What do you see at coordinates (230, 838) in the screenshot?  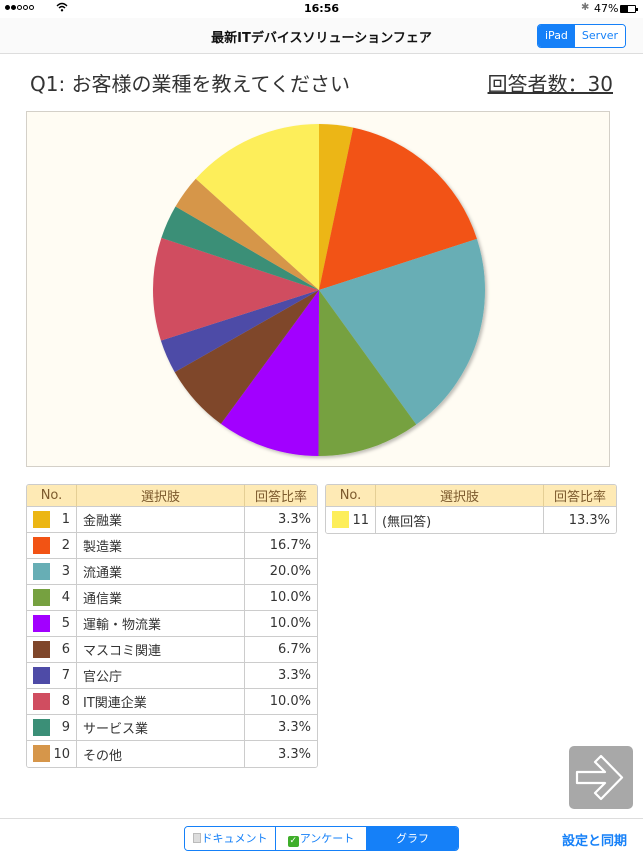 I see `tab-documents: ドキュメント` at bounding box center [230, 838].